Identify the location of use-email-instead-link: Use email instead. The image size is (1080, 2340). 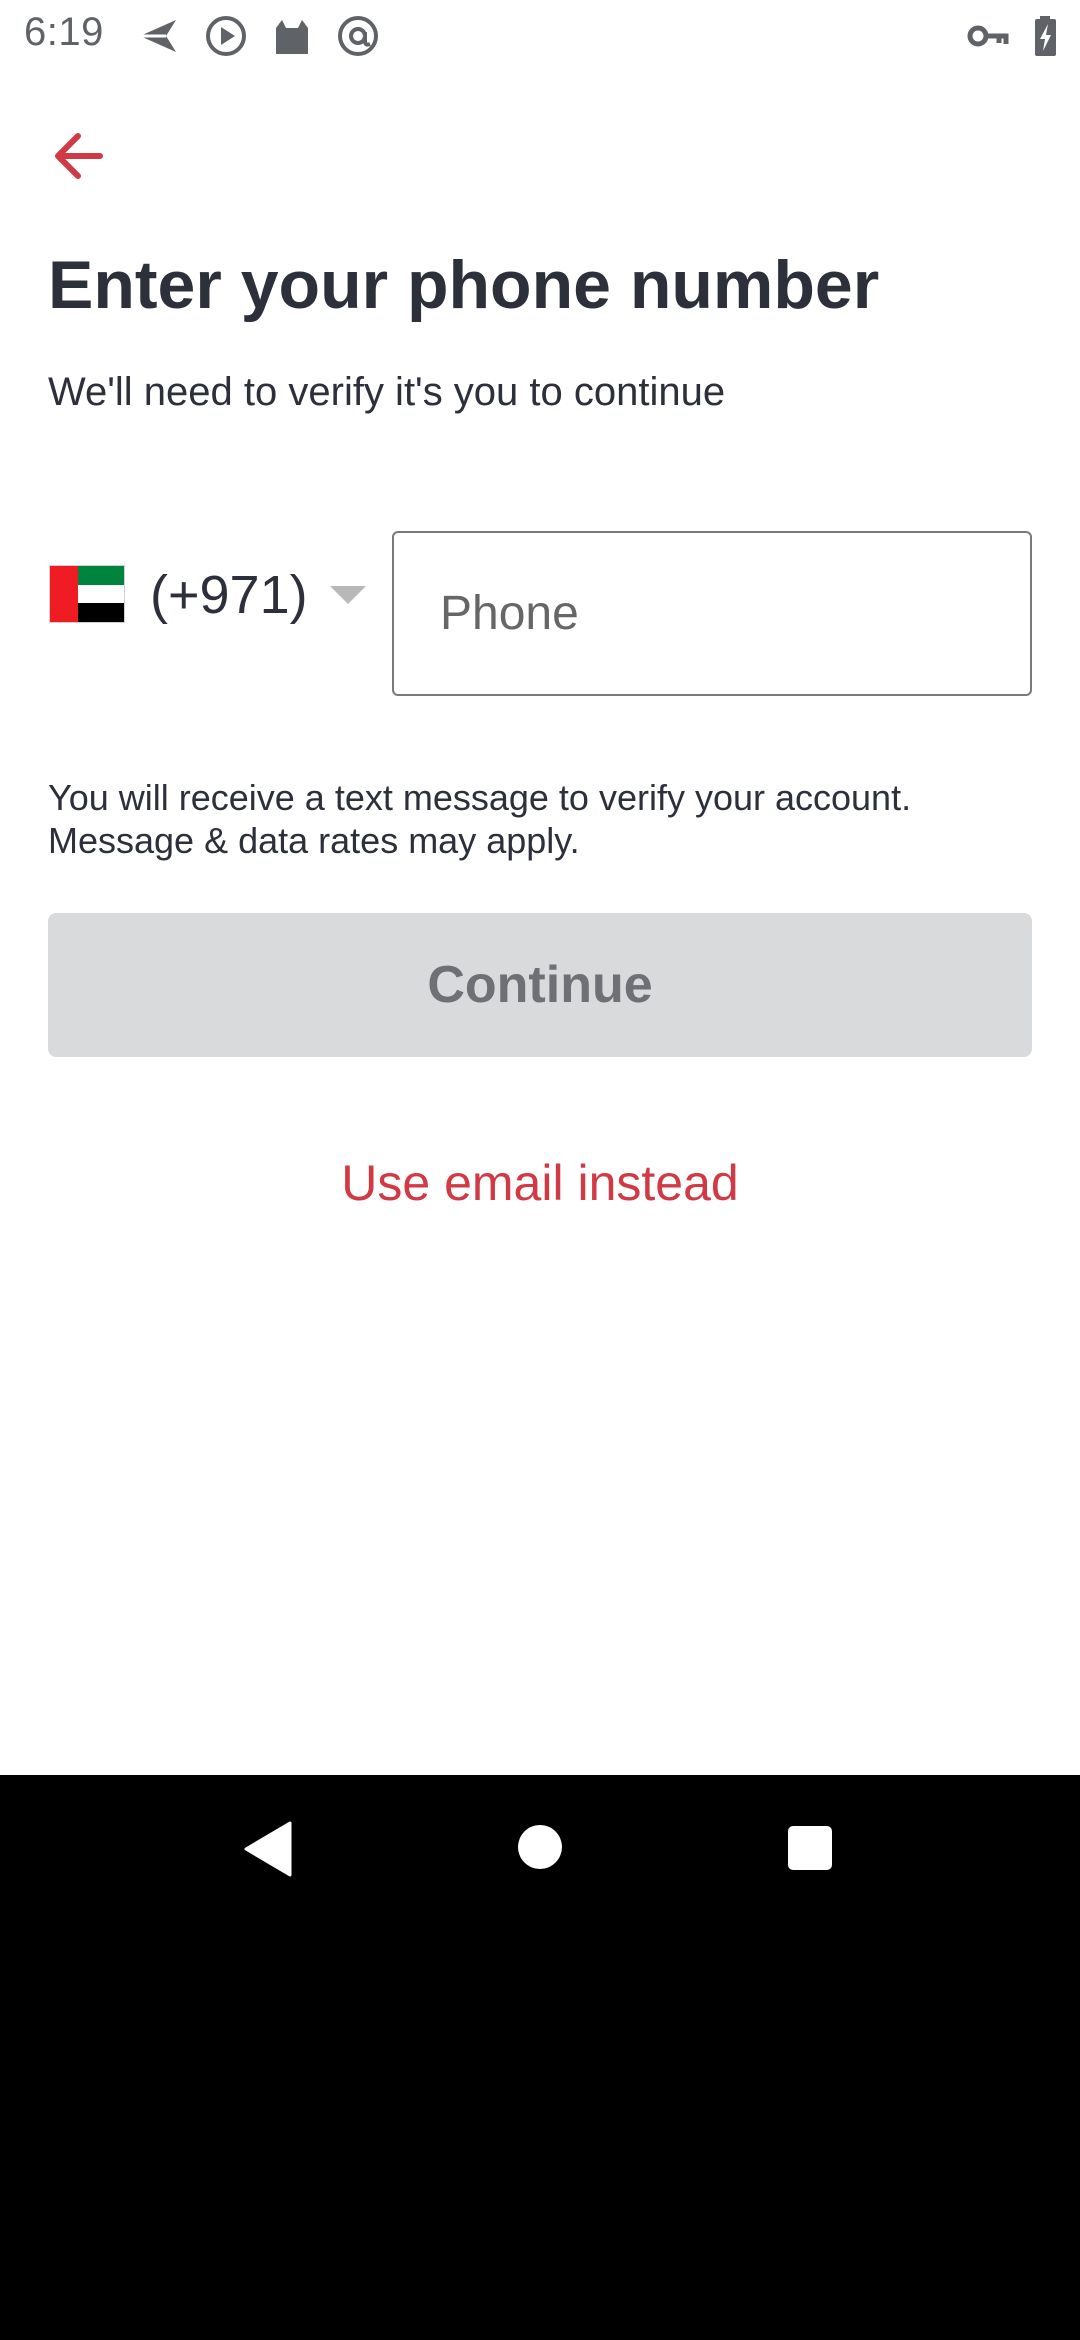
(540, 1183).